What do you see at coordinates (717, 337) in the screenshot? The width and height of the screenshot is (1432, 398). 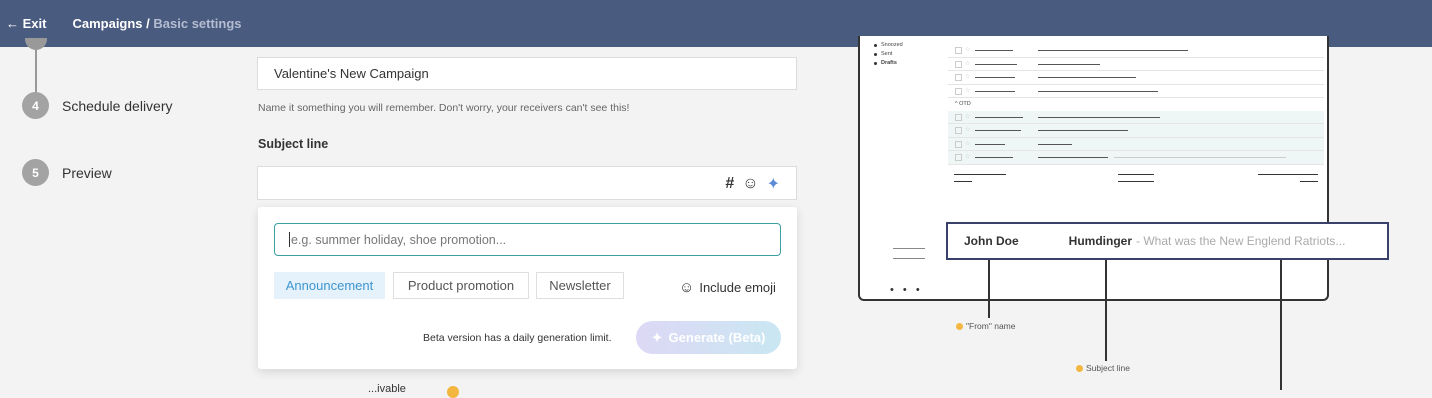 I see `generate-label: Generate (Beta)` at bounding box center [717, 337].